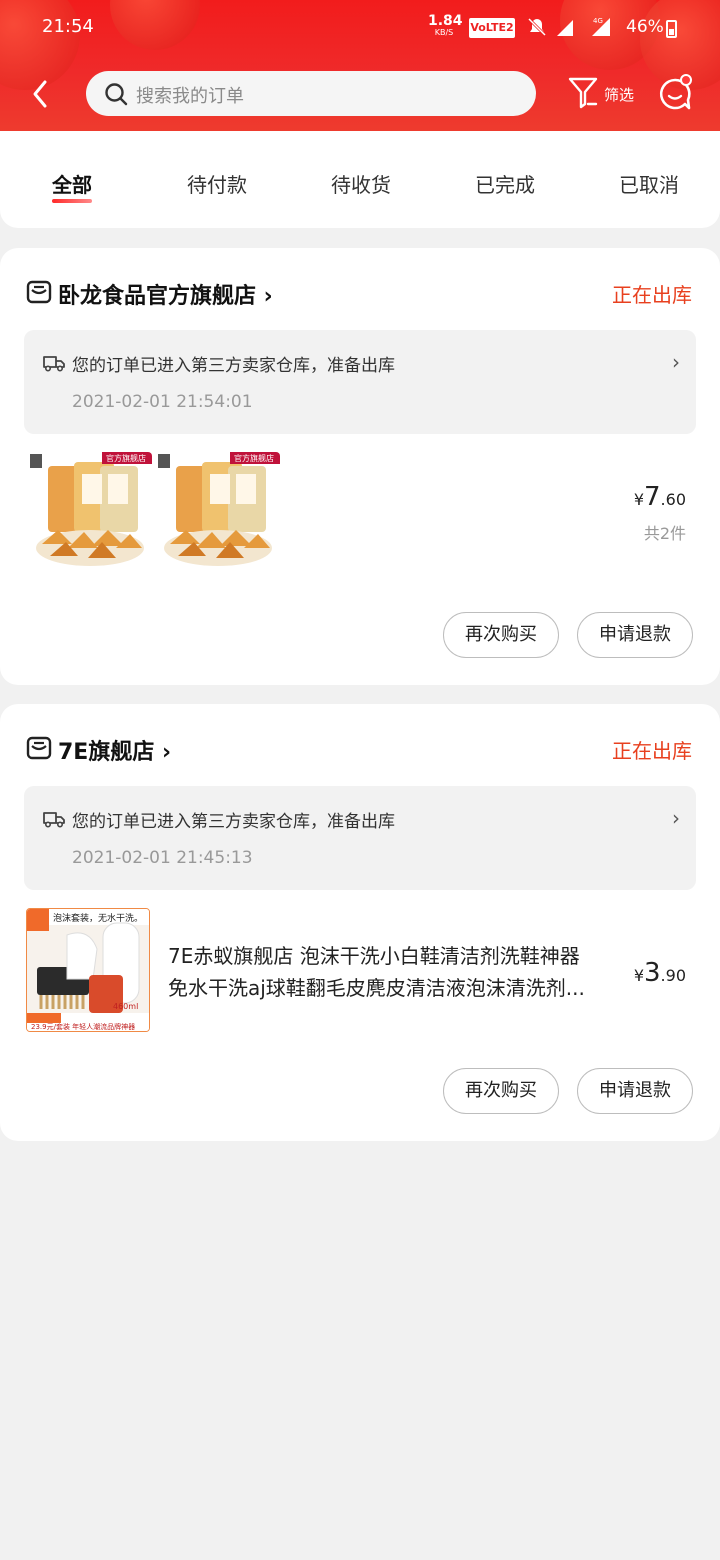 This screenshot has height=1560, width=720. What do you see at coordinates (360, 28) in the screenshot?
I see `status-bar: 21:54 1.84 KB/S VoLTE2 4G 46%` at bounding box center [360, 28].